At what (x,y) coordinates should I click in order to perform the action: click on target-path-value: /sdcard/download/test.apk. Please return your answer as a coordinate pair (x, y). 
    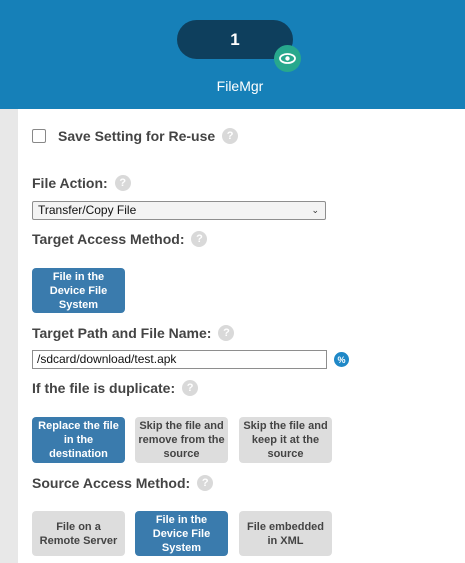
    Looking at the image, I should click on (107, 359).